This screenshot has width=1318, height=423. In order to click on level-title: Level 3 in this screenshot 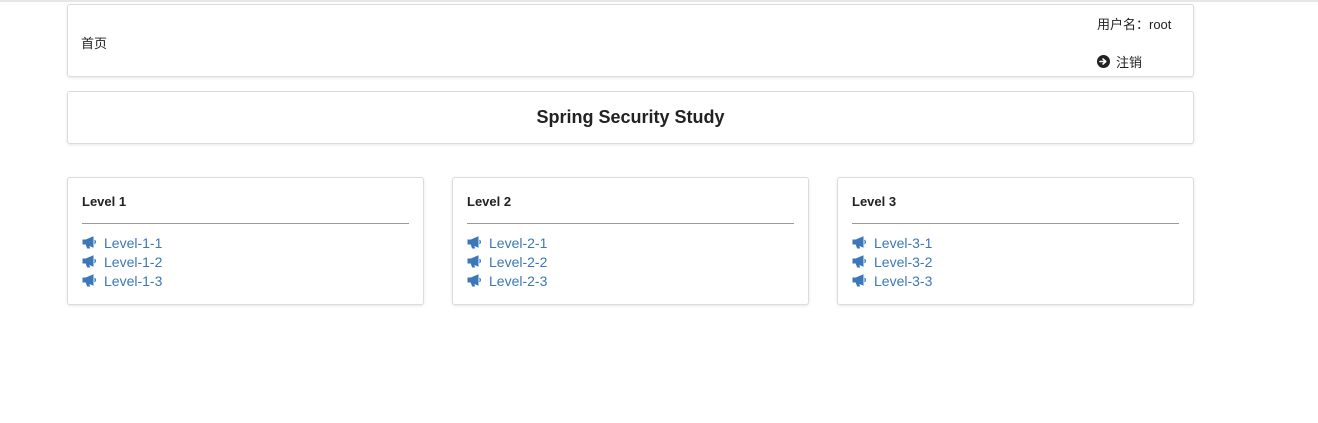, I will do `click(874, 201)`.